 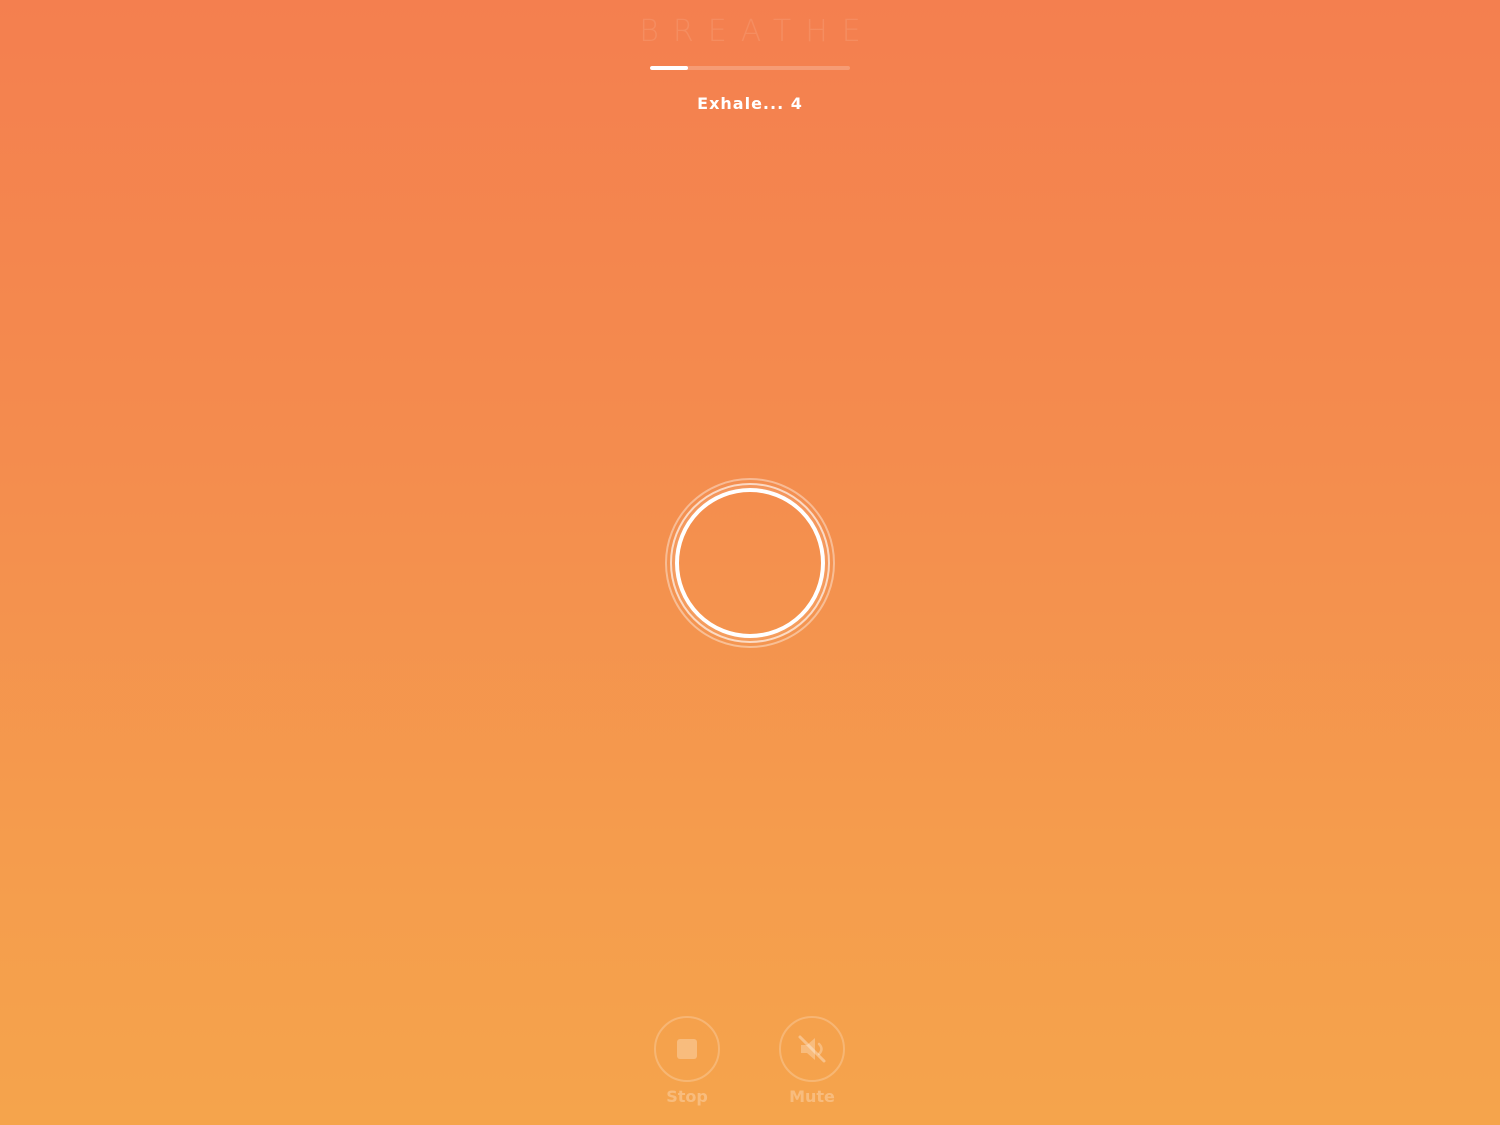 I want to click on session-controls: Stop Mute, so click(x=750, y=1066).